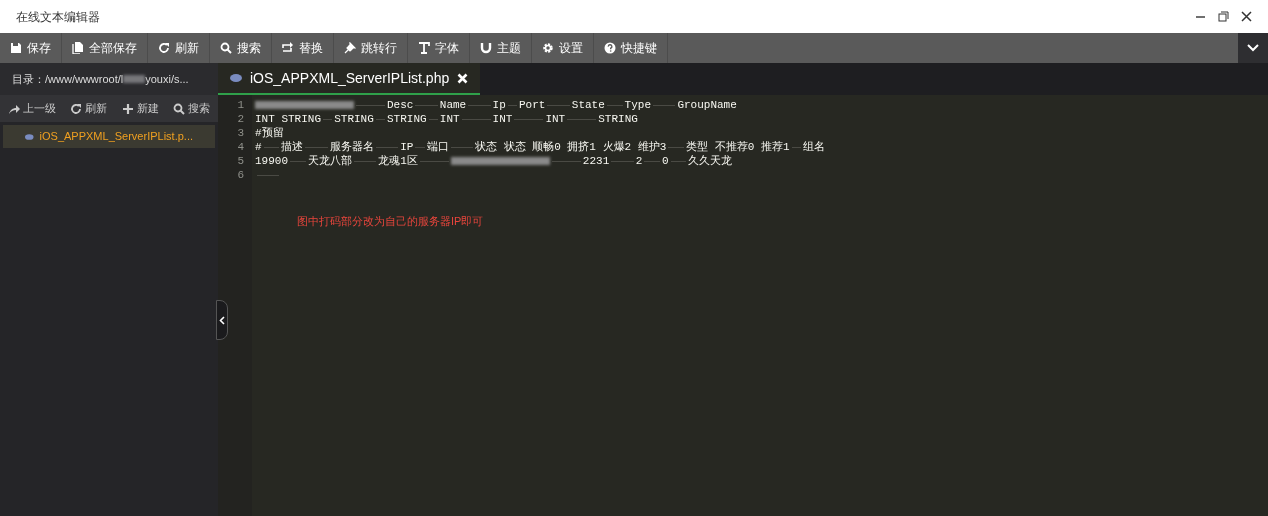  I want to click on sidebar-action: 上一级, so click(32, 108).